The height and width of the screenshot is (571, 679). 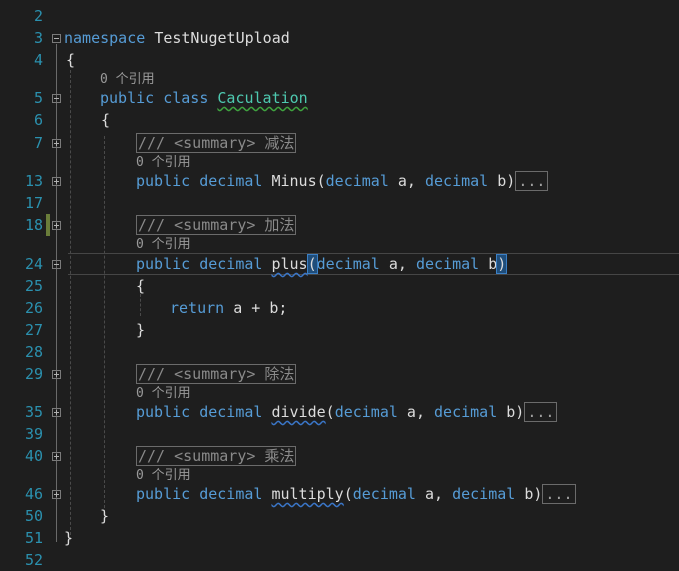 I want to click on line-number: 27, so click(x=33, y=330).